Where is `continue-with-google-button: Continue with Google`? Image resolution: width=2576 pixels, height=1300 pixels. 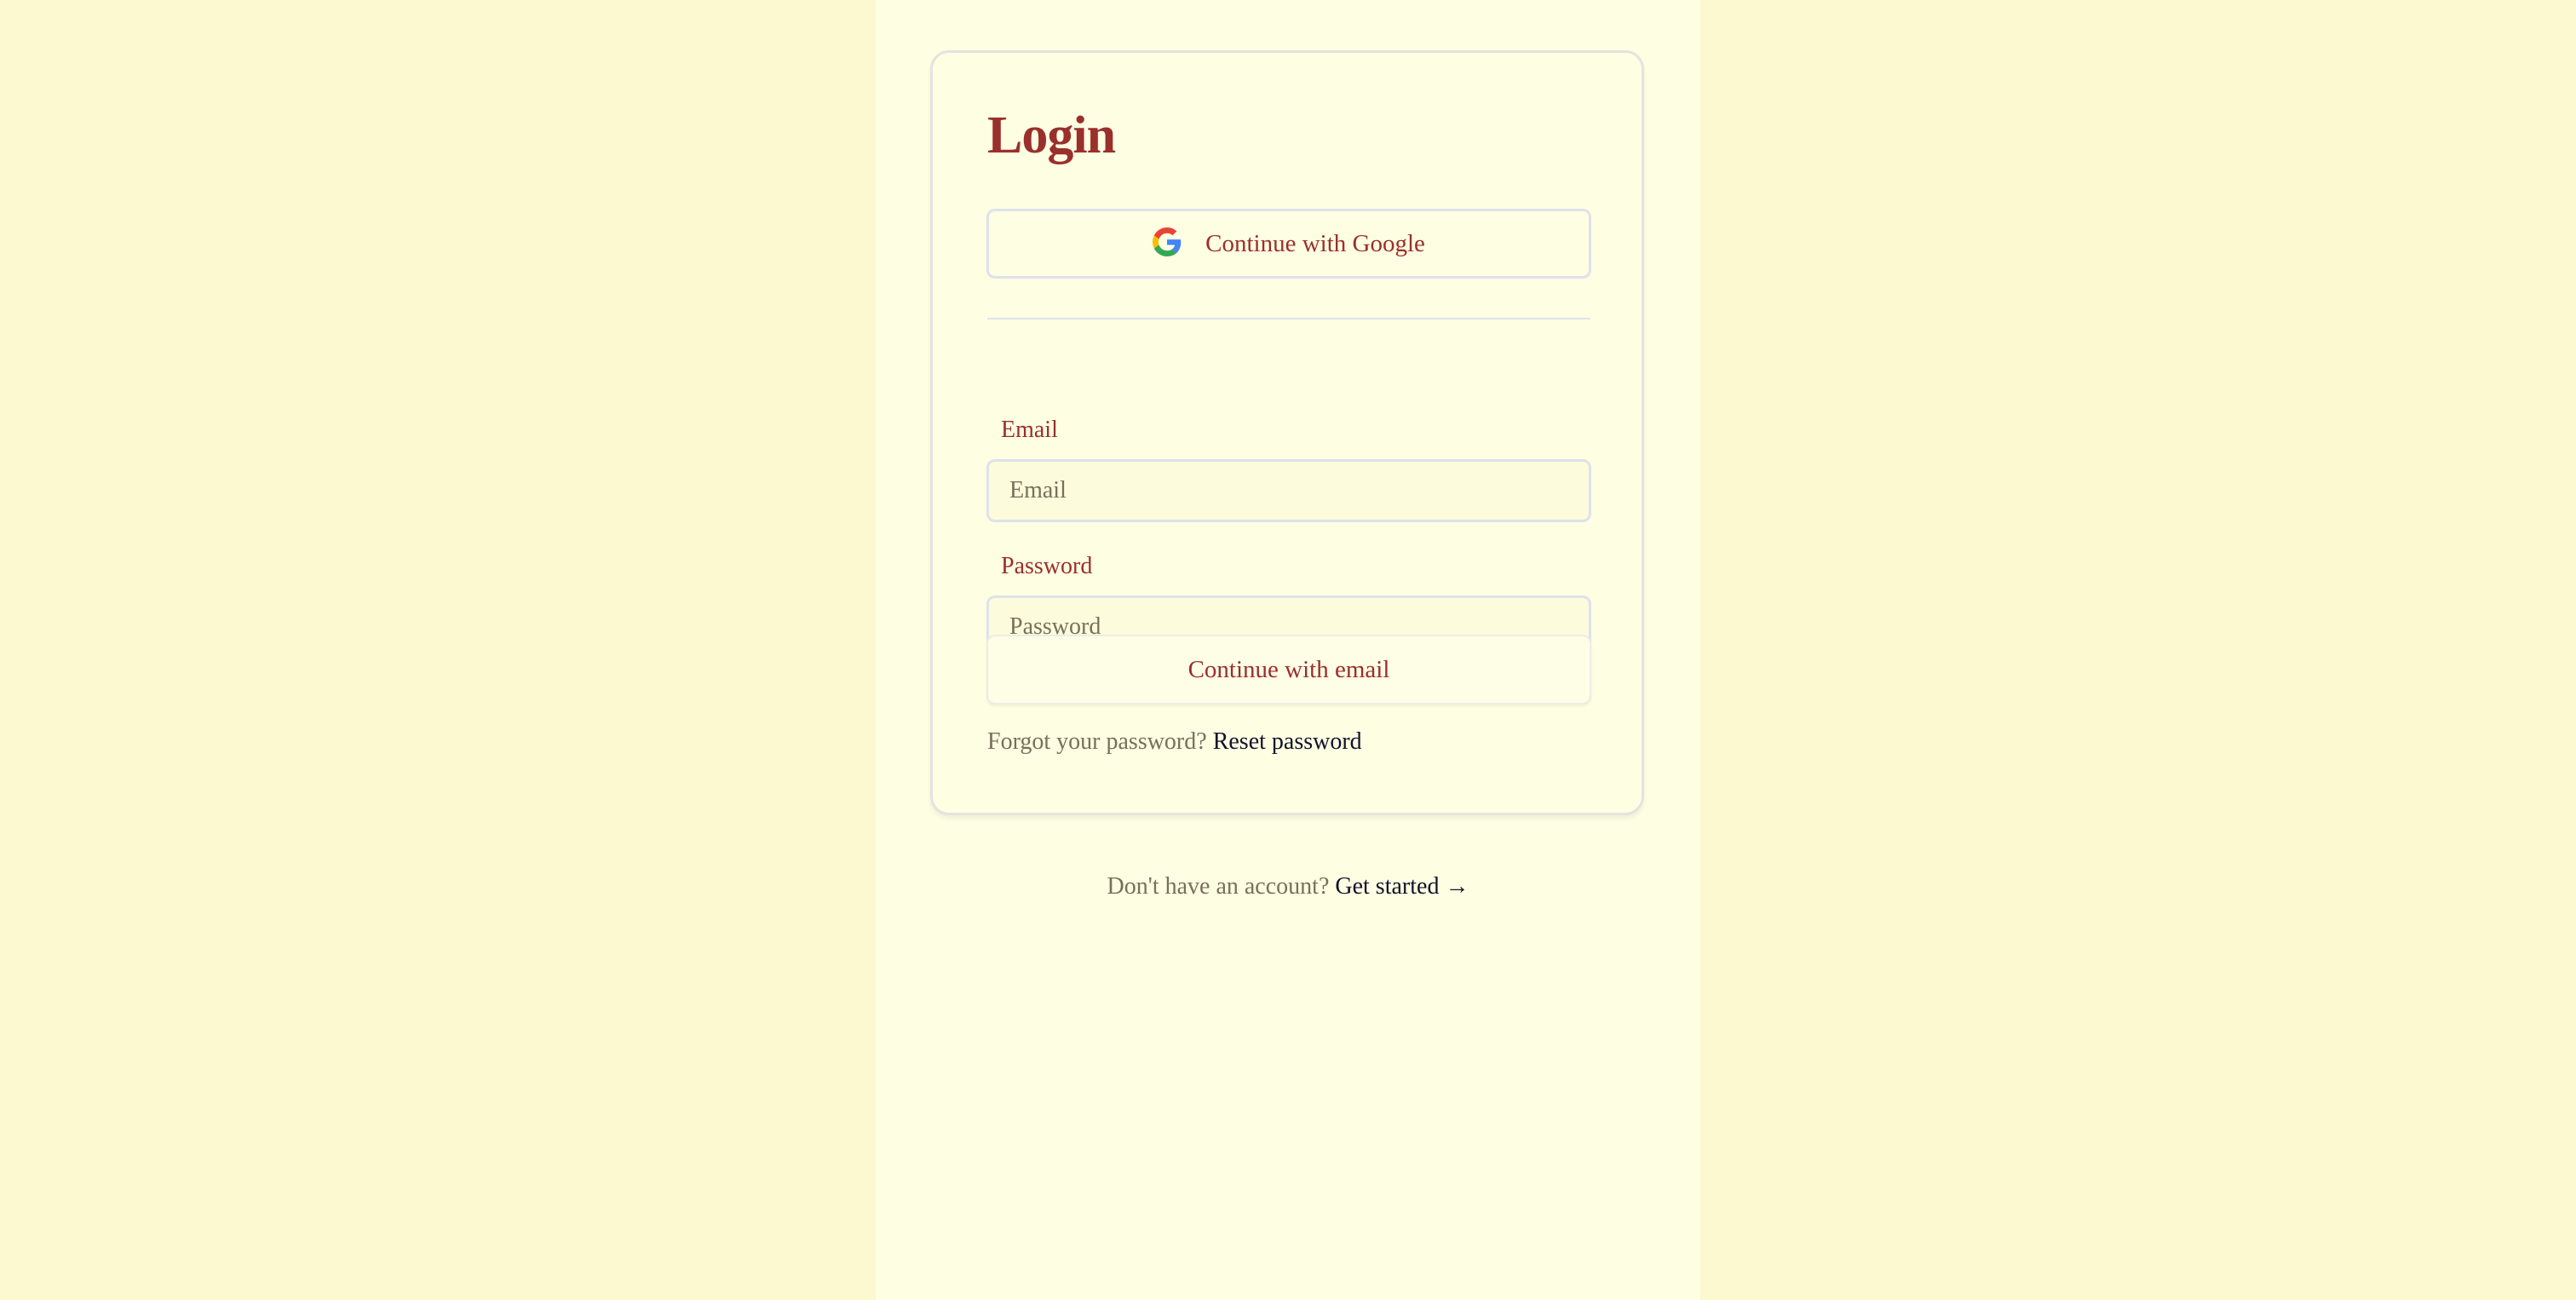 continue-with-google-button: Continue with Google is located at coordinates (1288, 244).